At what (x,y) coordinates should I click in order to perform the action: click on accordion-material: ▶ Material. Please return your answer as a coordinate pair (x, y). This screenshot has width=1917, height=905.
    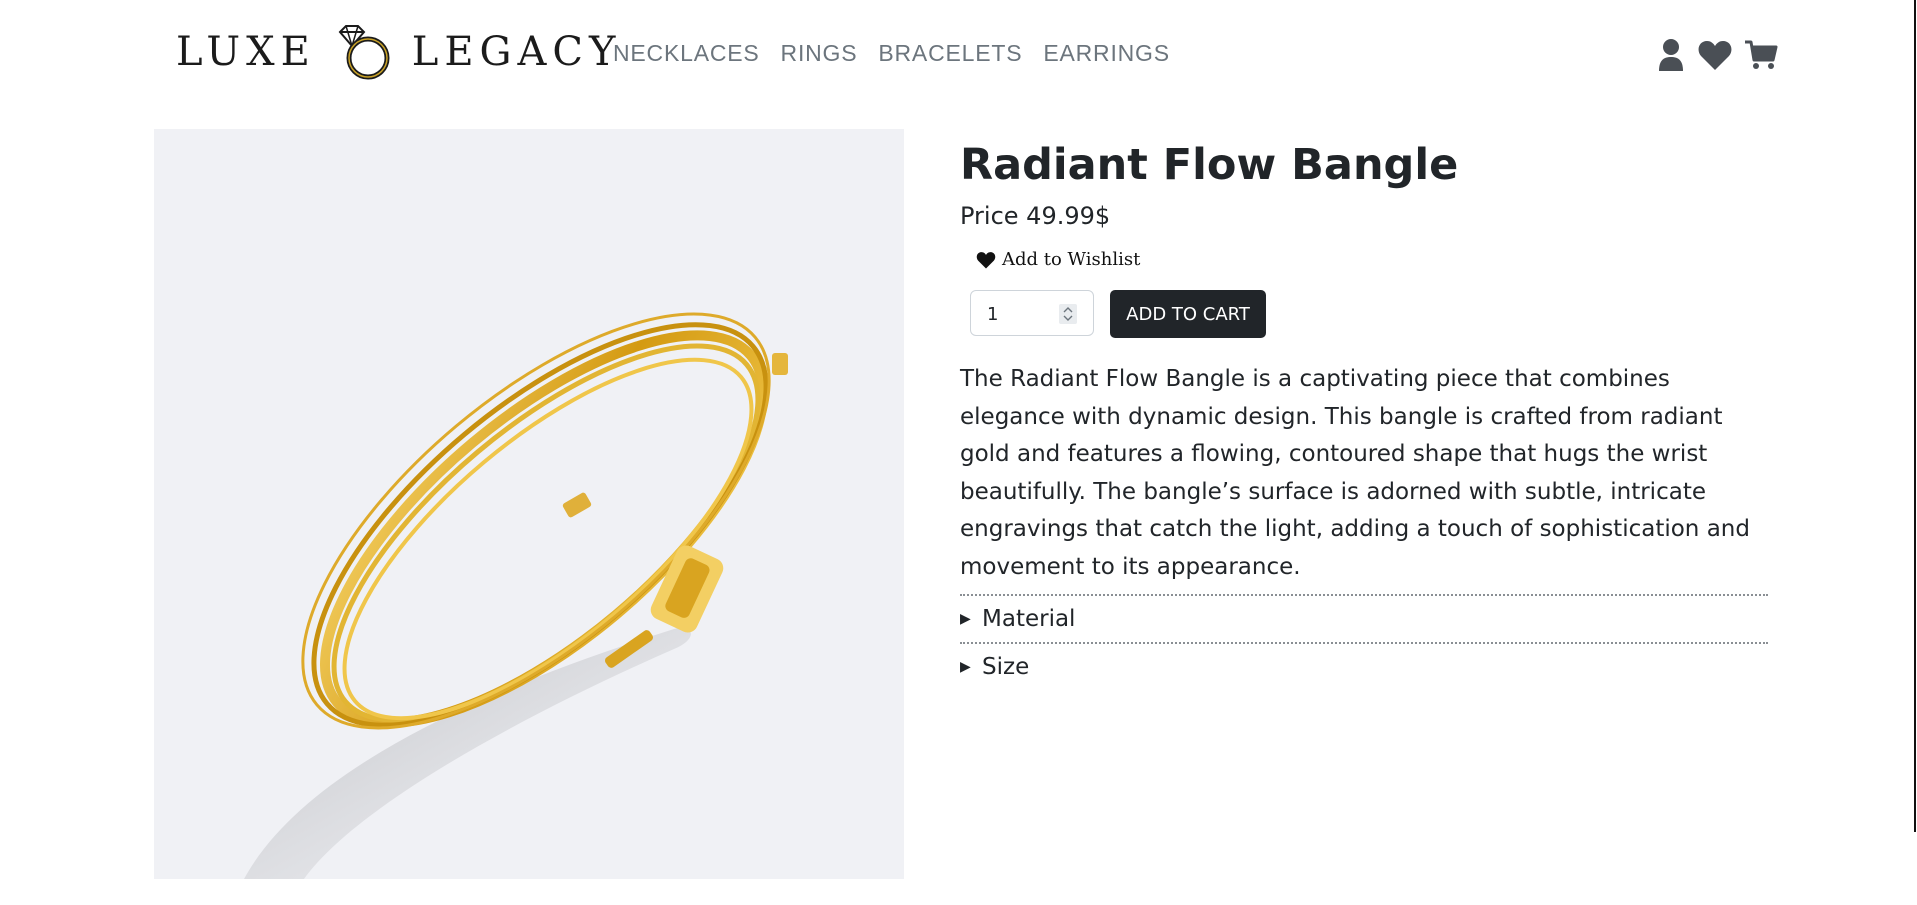
    Looking at the image, I should click on (1364, 618).